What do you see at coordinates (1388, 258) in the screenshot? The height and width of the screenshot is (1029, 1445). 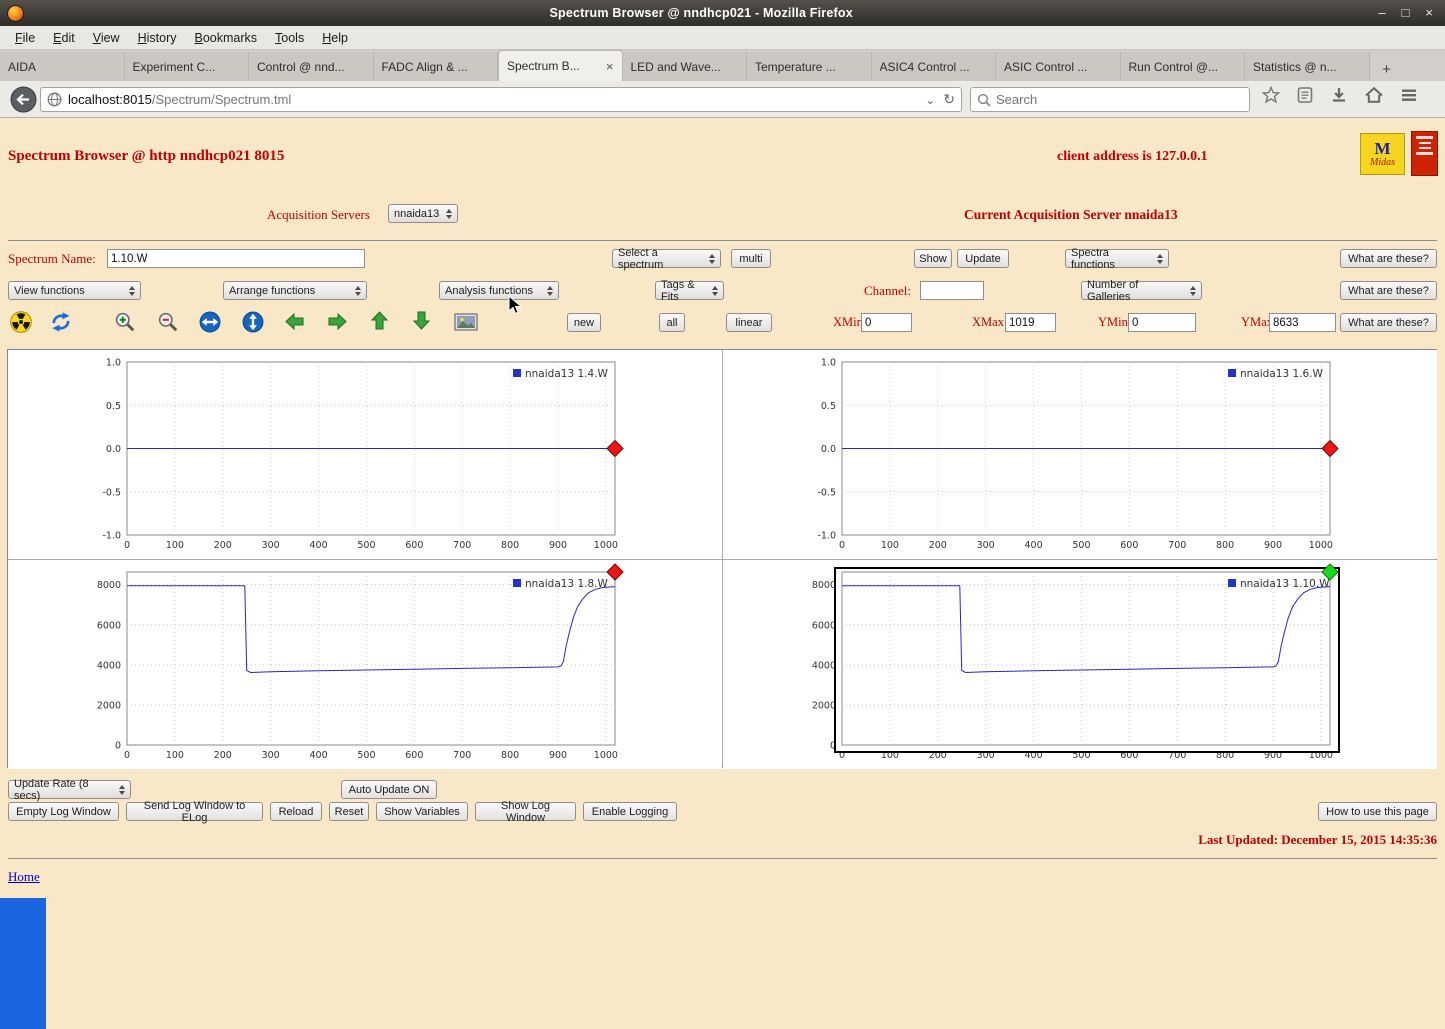 I see `what-are-these-button-1: What are these?` at bounding box center [1388, 258].